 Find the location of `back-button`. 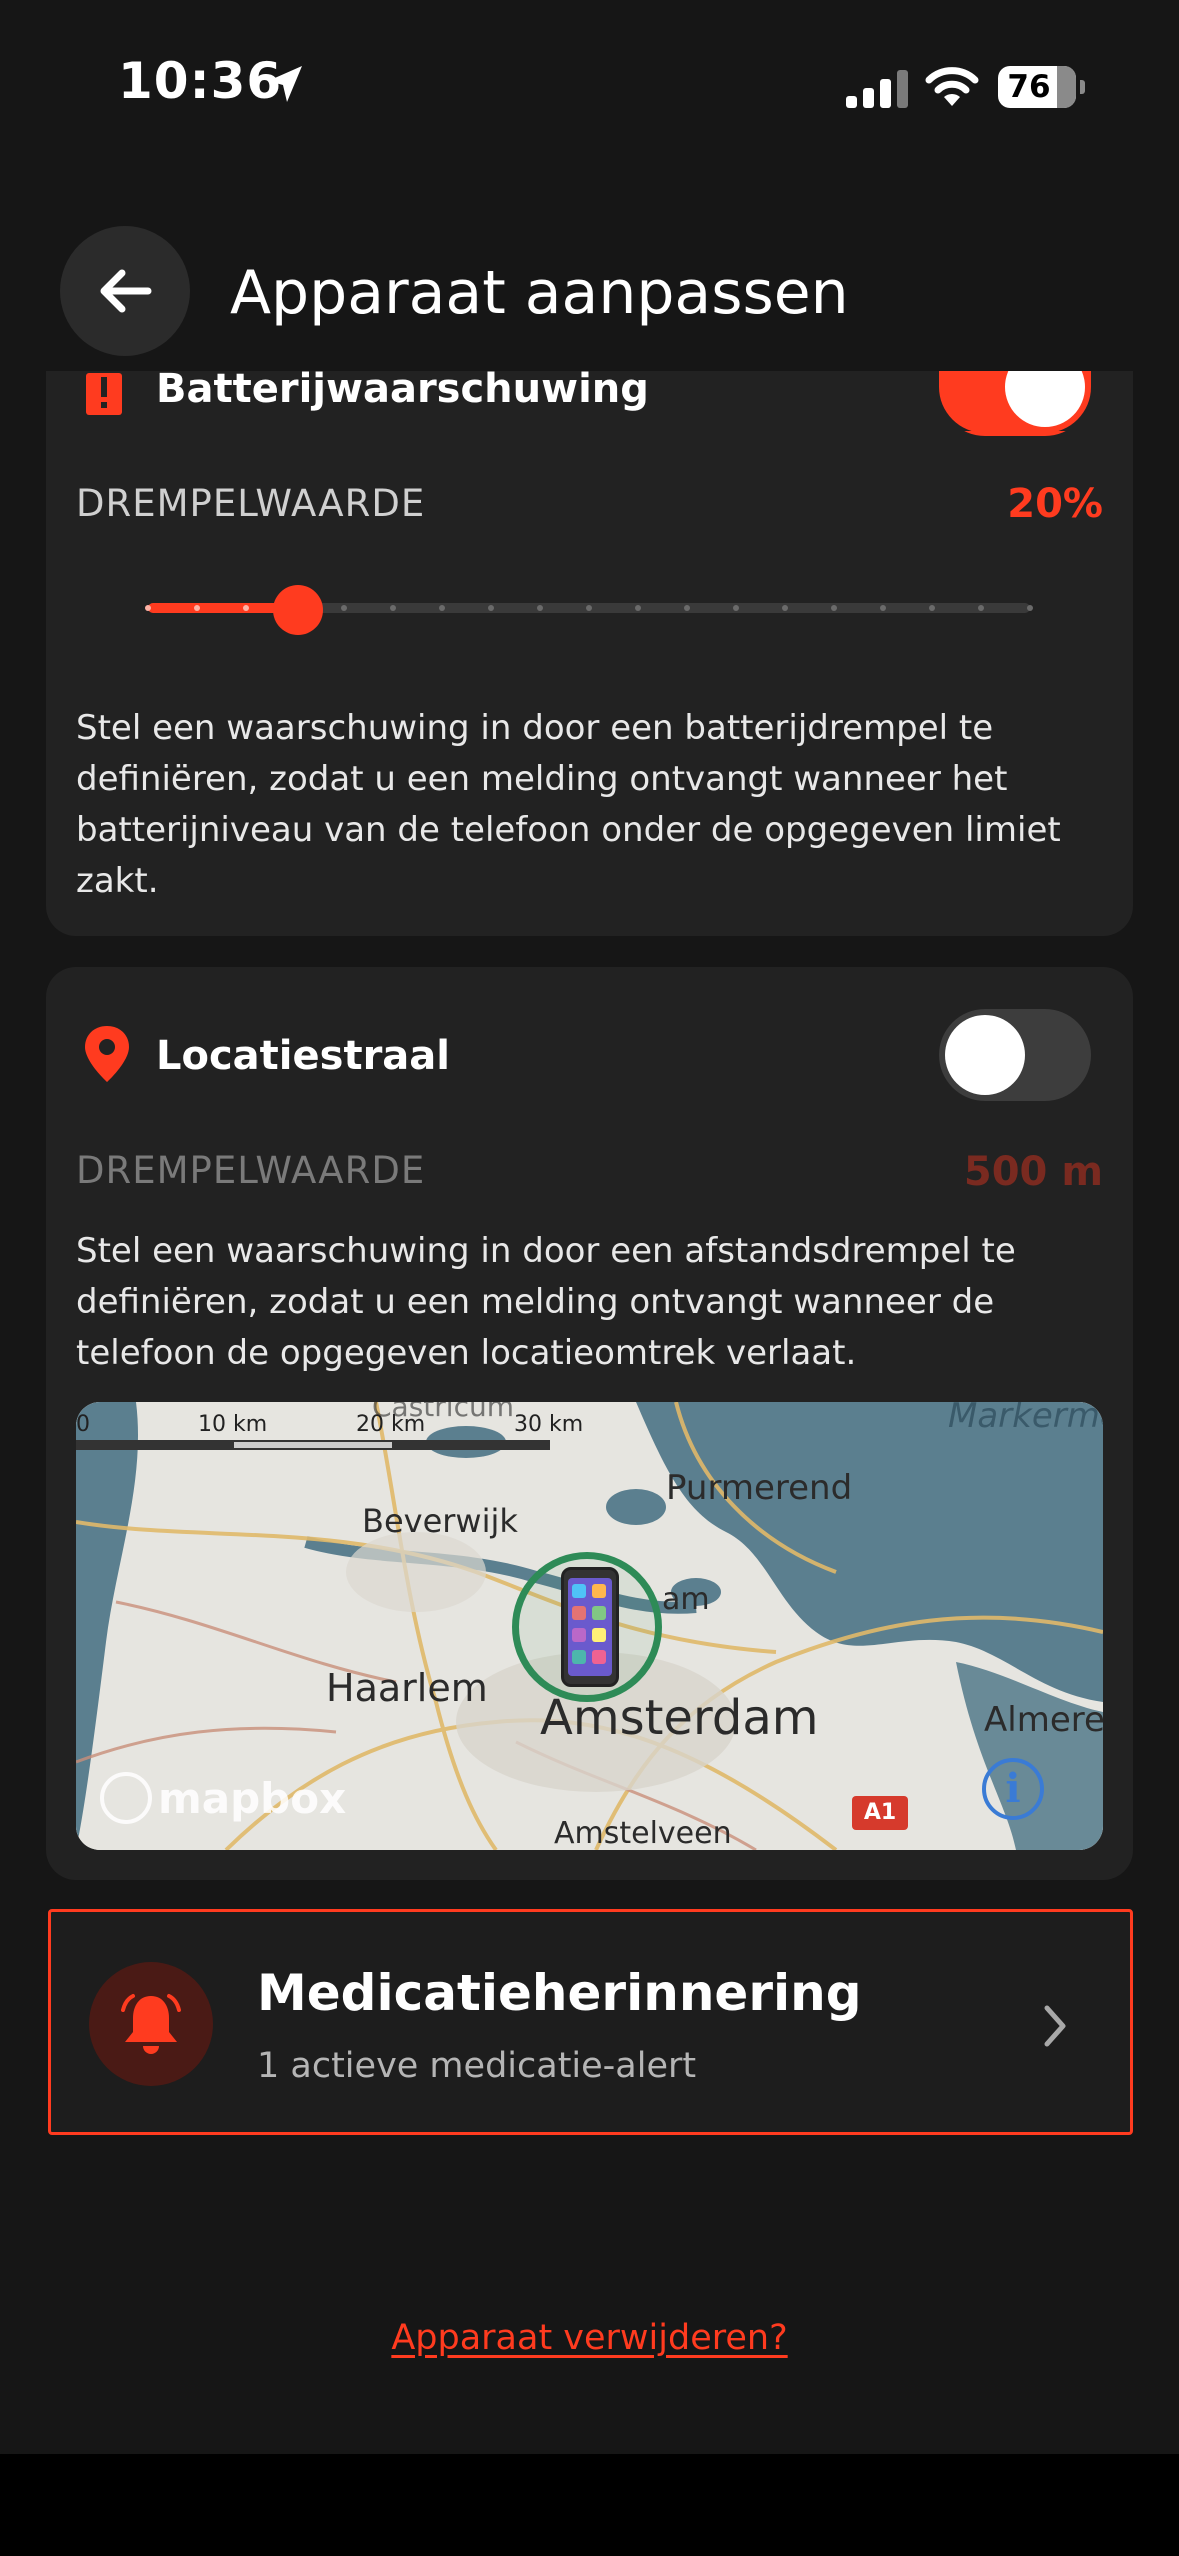

back-button is located at coordinates (125, 291).